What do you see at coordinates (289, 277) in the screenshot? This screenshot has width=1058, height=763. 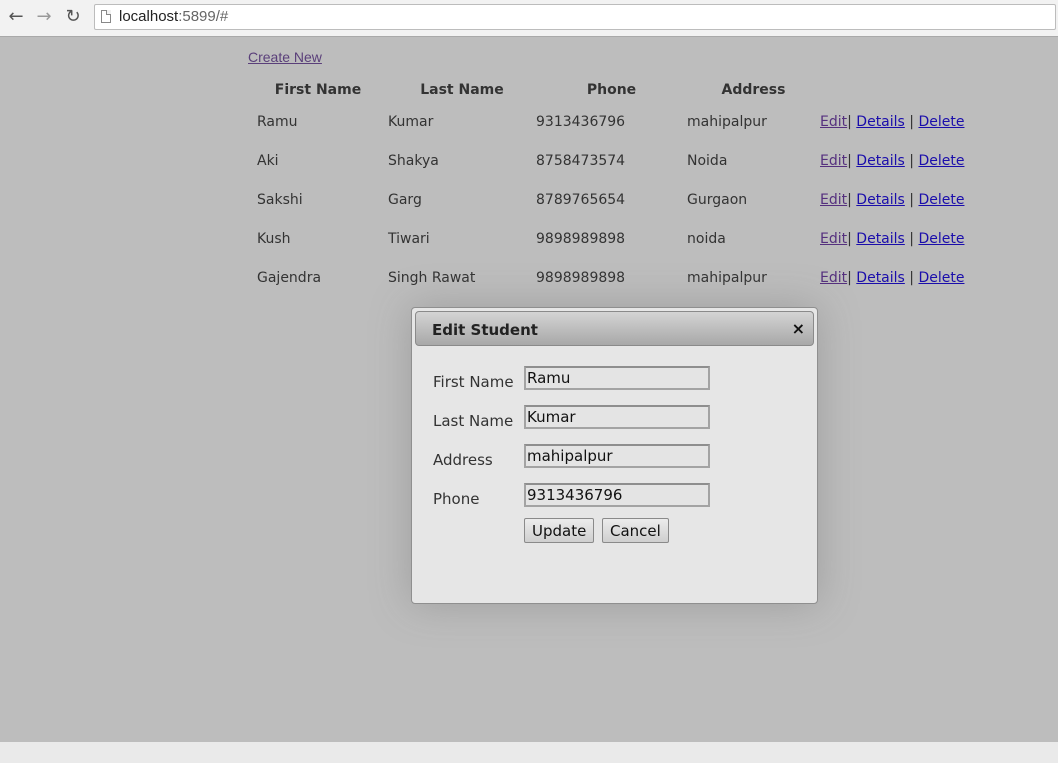 I see `cell-first-name: Gajendra` at bounding box center [289, 277].